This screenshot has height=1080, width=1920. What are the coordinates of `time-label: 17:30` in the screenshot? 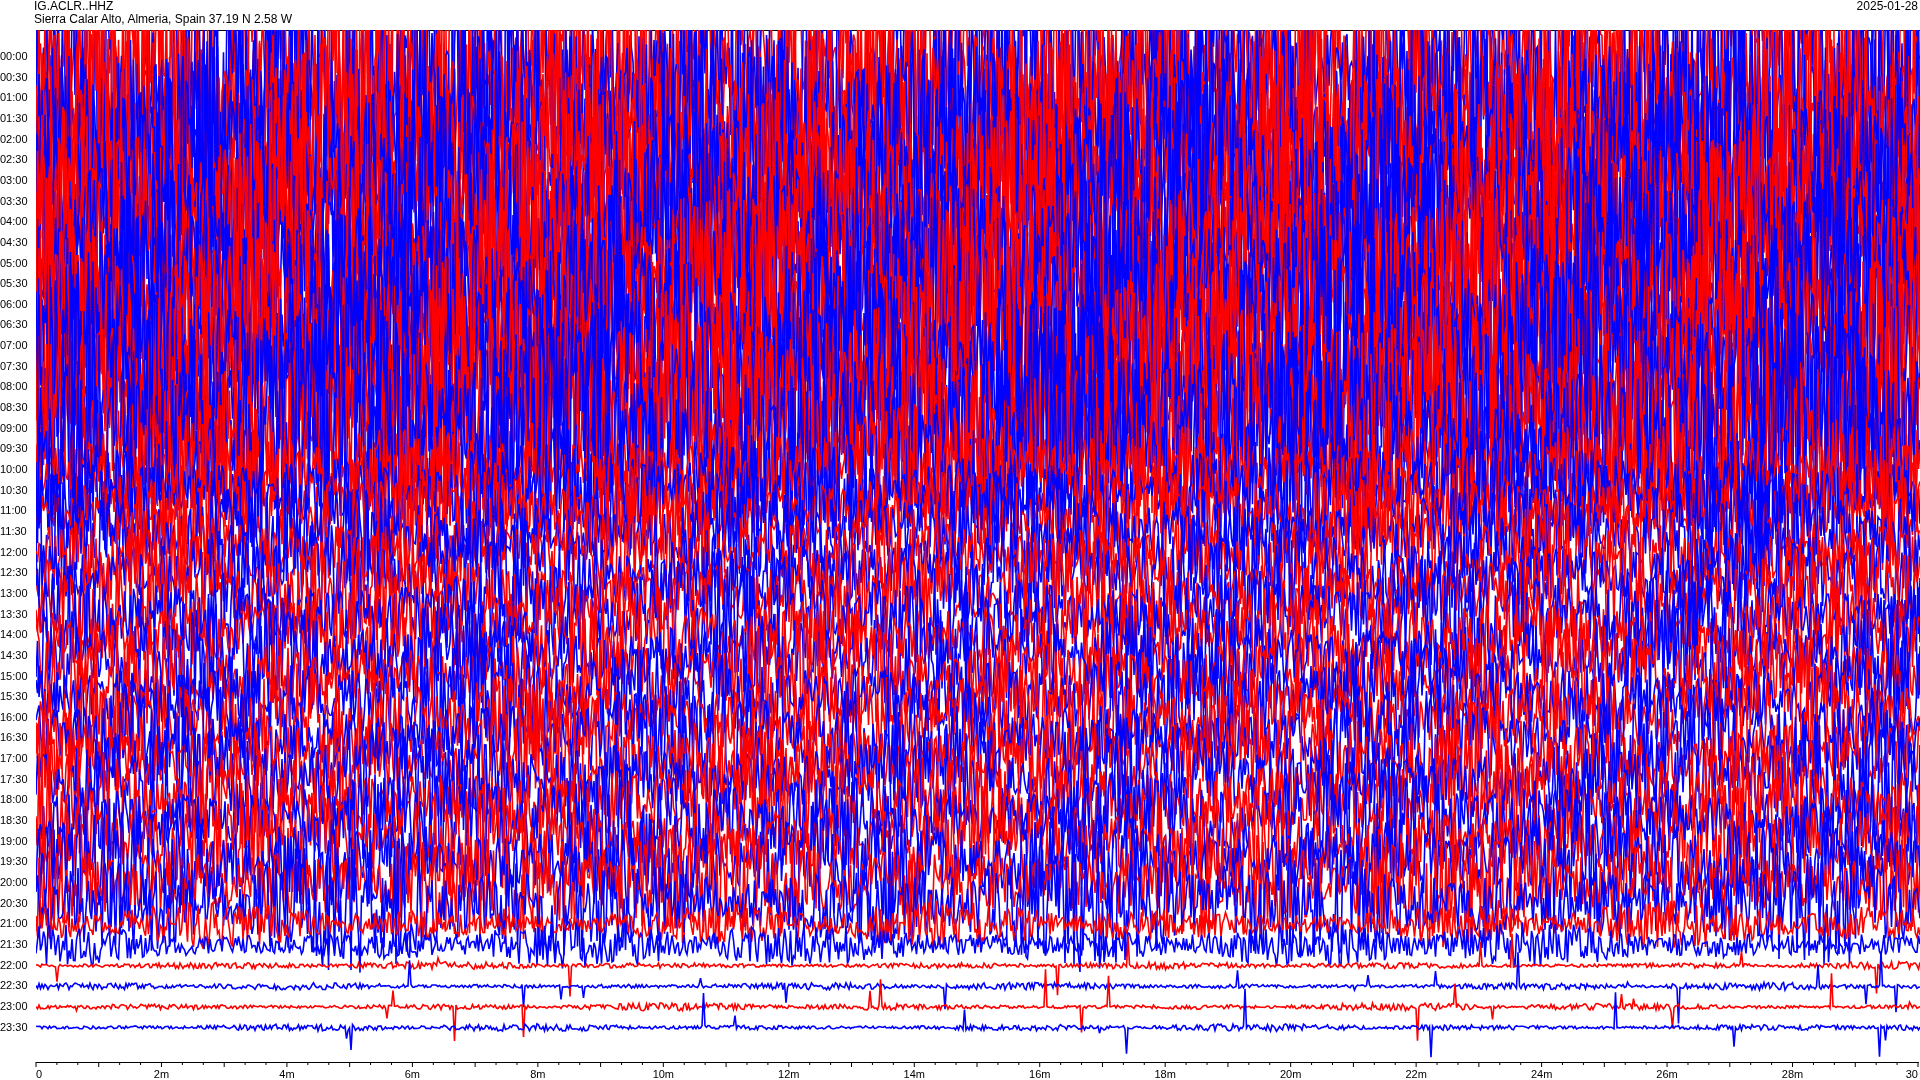 It's located at (14, 779).